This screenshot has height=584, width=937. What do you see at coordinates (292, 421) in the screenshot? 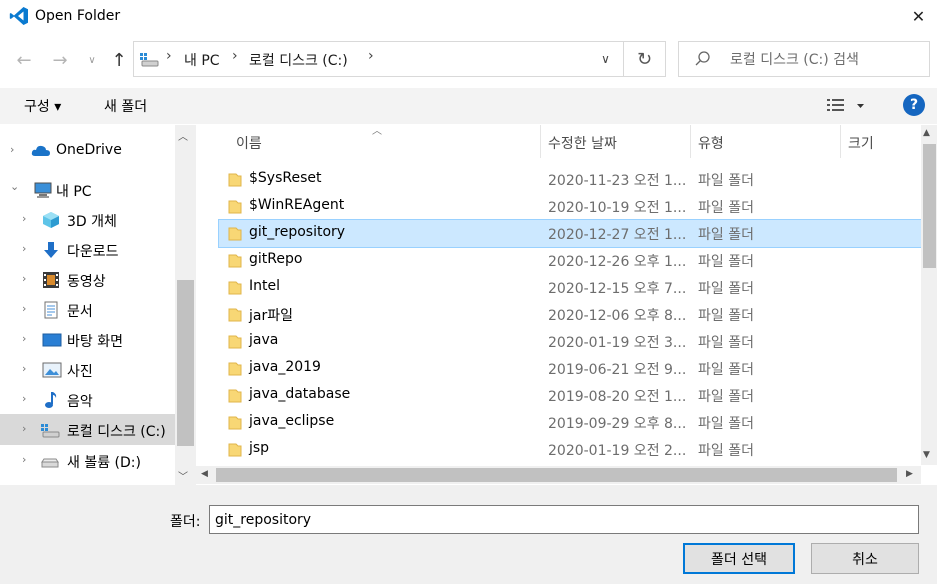
I see `file-name: java_eclipse` at bounding box center [292, 421].